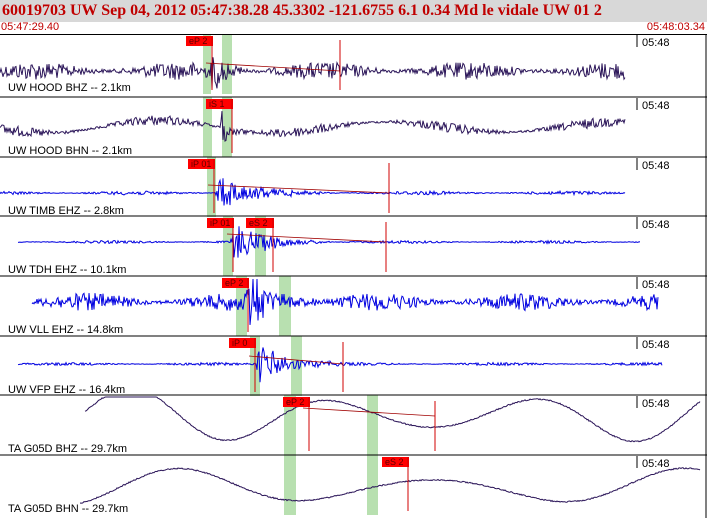 The height and width of the screenshot is (518, 707). What do you see at coordinates (68, 509) in the screenshot?
I see `channel-label: TA G05D BHN -- 29.7km` at bounding box center [68, 509].